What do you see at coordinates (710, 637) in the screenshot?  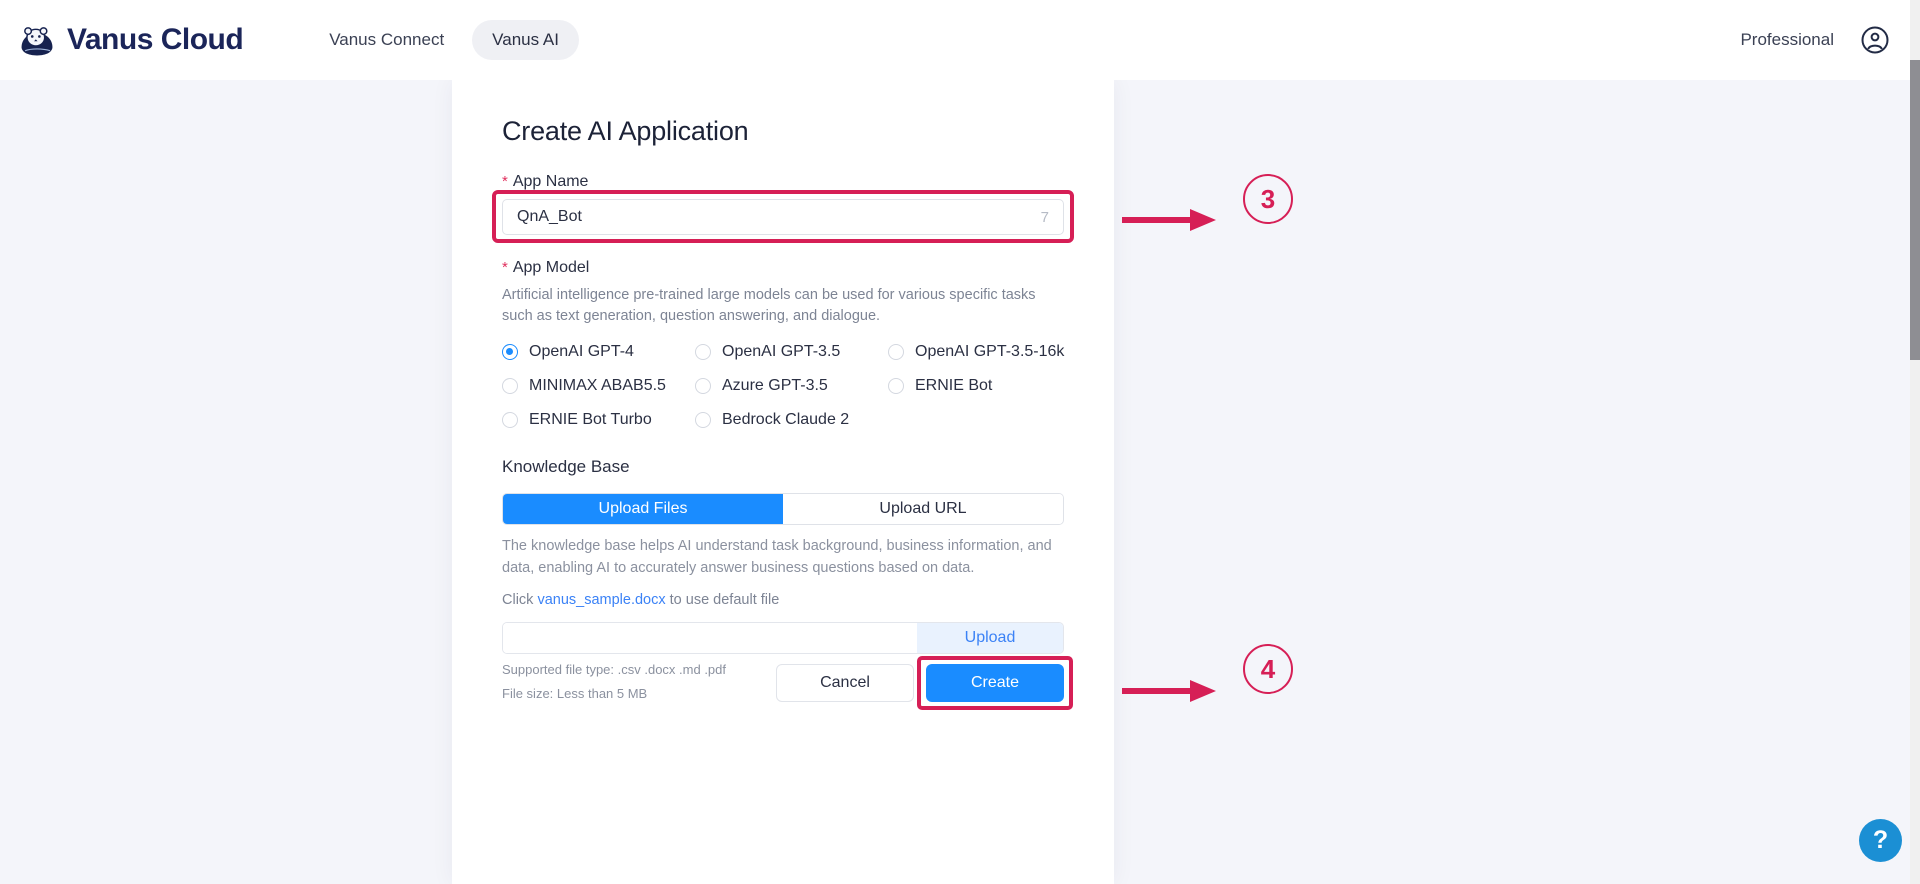 I see `upload-file-input` at bounding box center [710, 637].